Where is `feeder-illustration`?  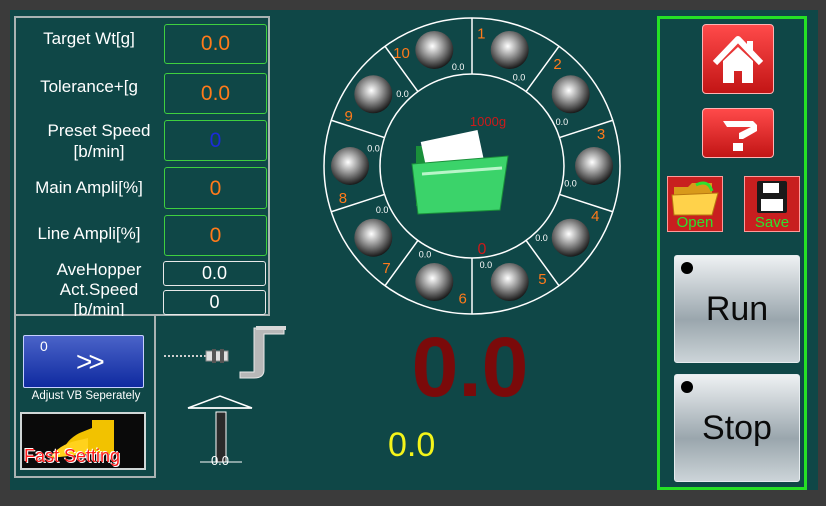 feeder-illustration is located at coordinates (225, 394).